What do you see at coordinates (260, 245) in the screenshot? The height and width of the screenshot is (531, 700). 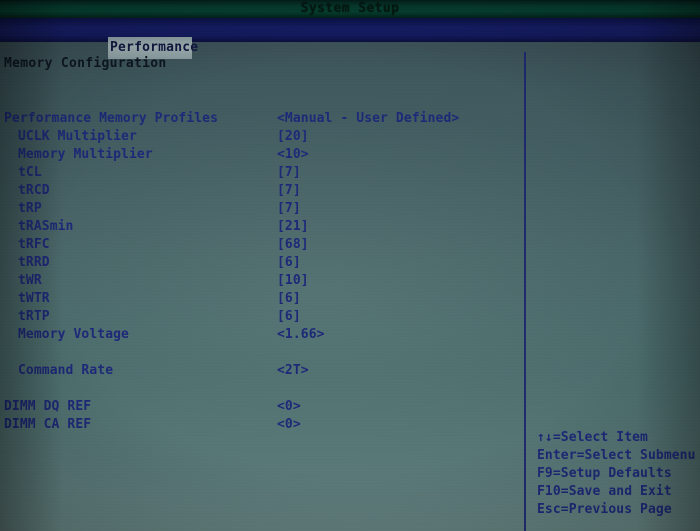 I see `setting-row: tRFC [68]` at bounding box center [260, 245].